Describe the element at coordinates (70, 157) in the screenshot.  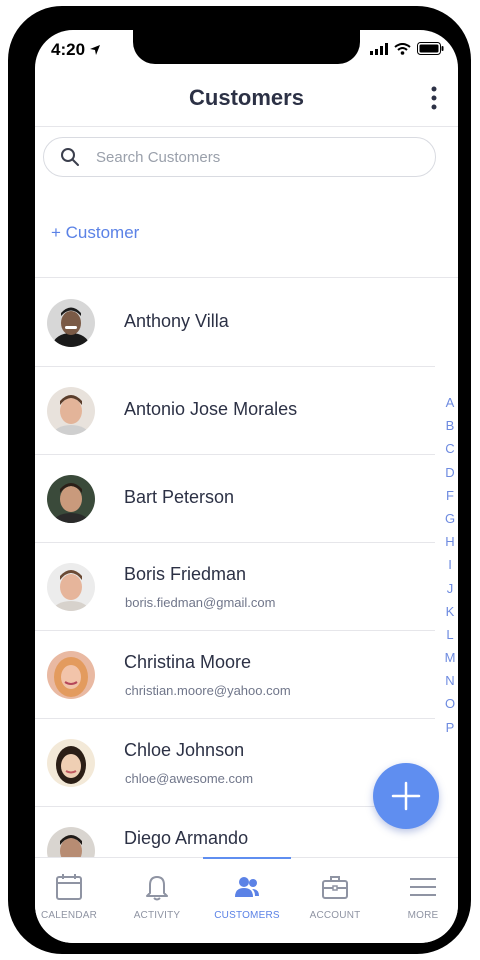
I see `search-icon` at that location.